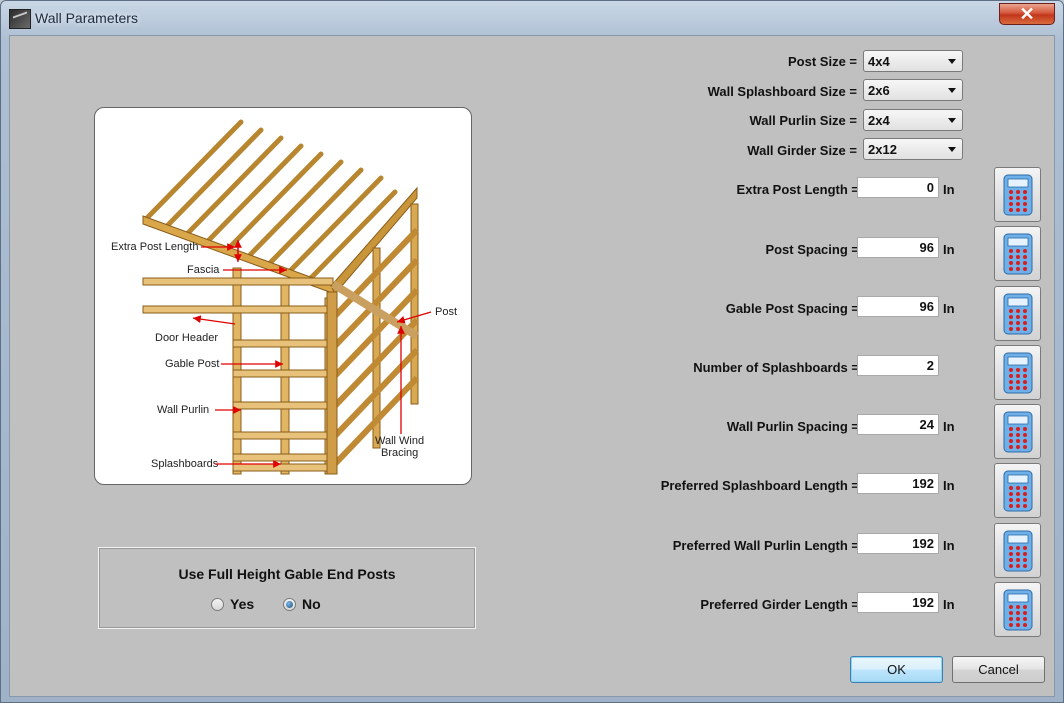  Describe the element at coordinates (20, 19) in the screenshot. I see `app-icon` at that location.